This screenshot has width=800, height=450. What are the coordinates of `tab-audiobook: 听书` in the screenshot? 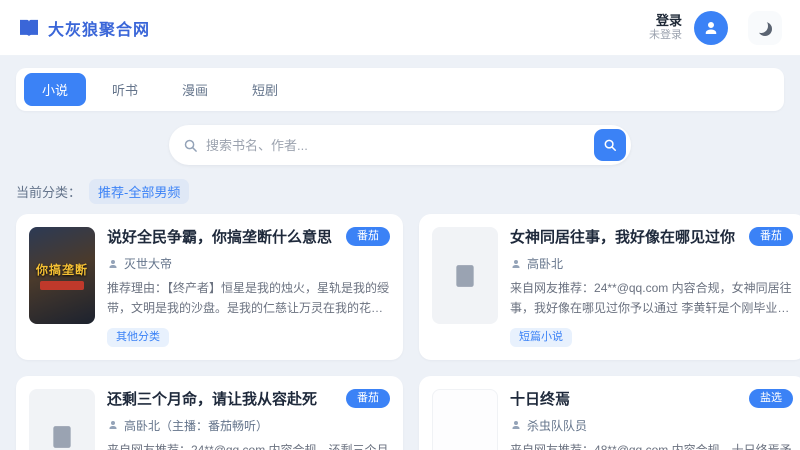 It's located at (125, 89).